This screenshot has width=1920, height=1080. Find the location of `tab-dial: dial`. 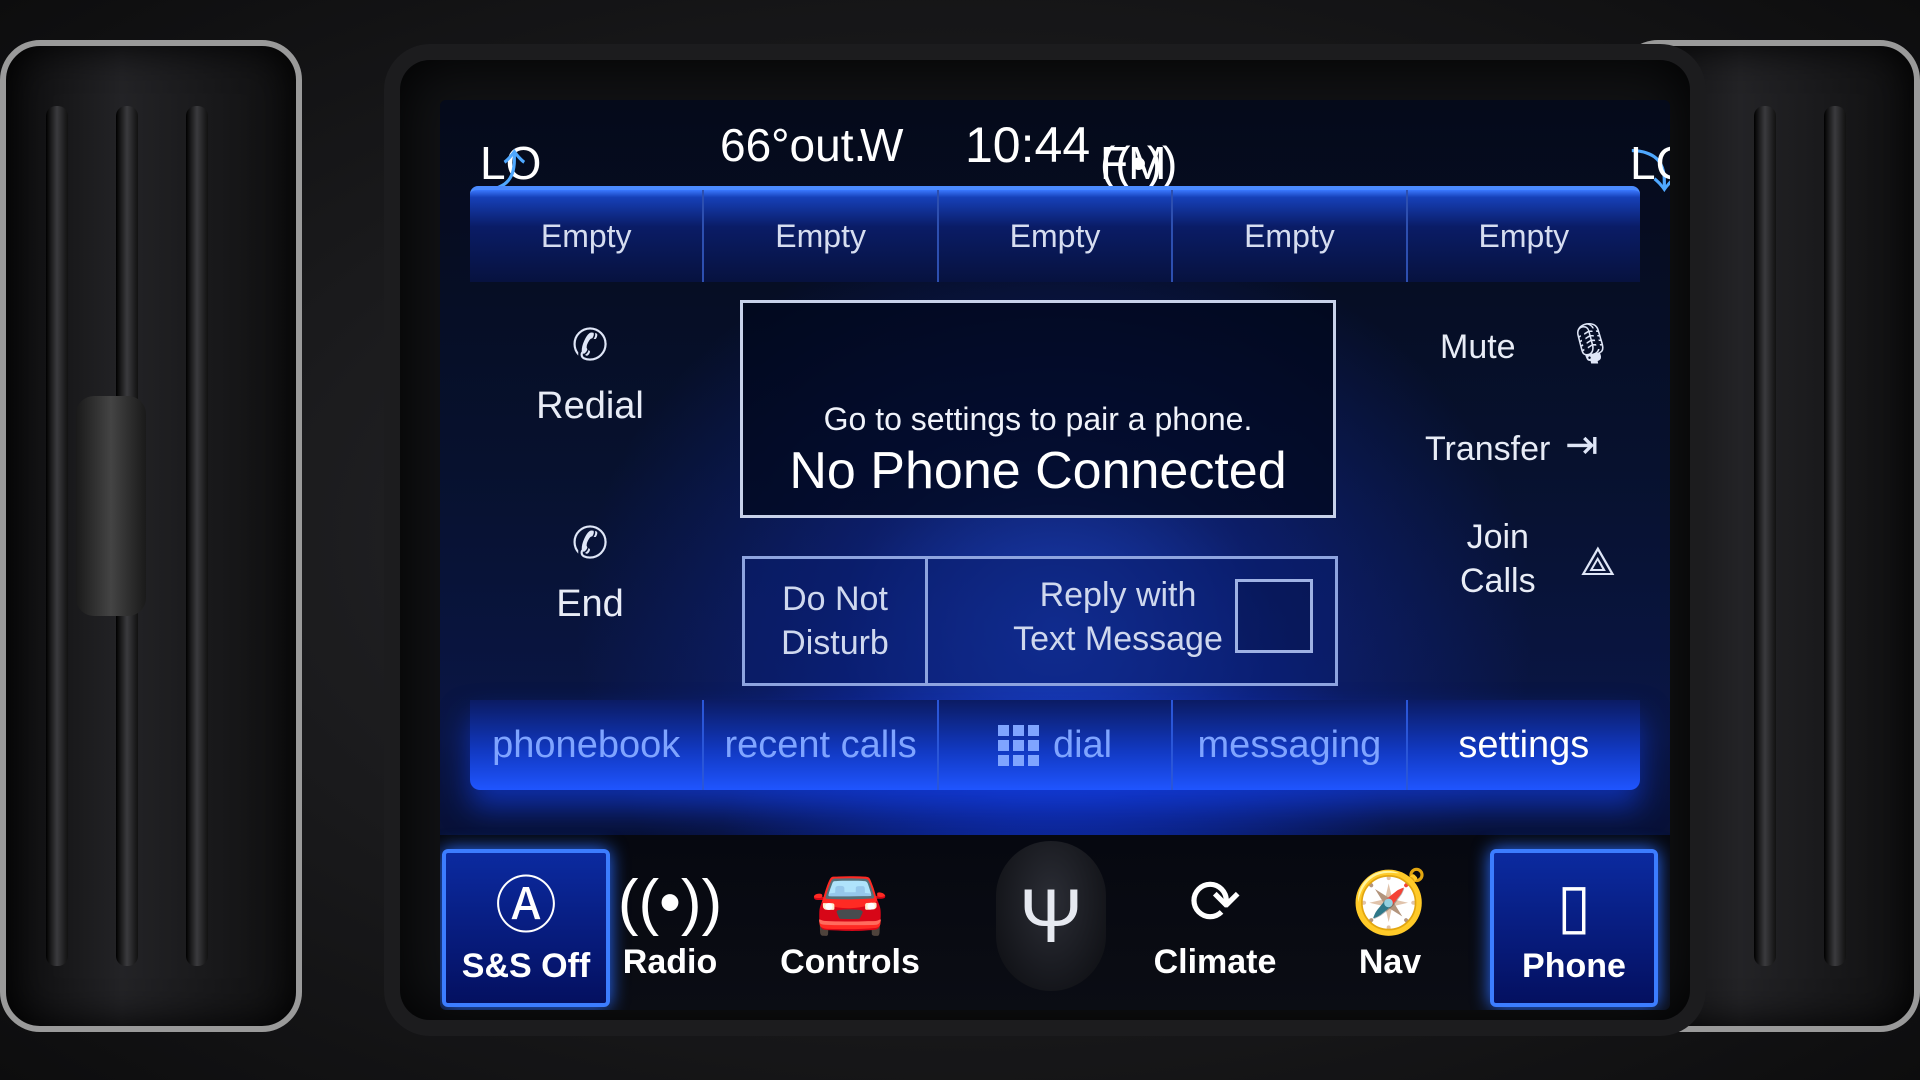

tab-dial: dial is located at coordinates (1056, 745).